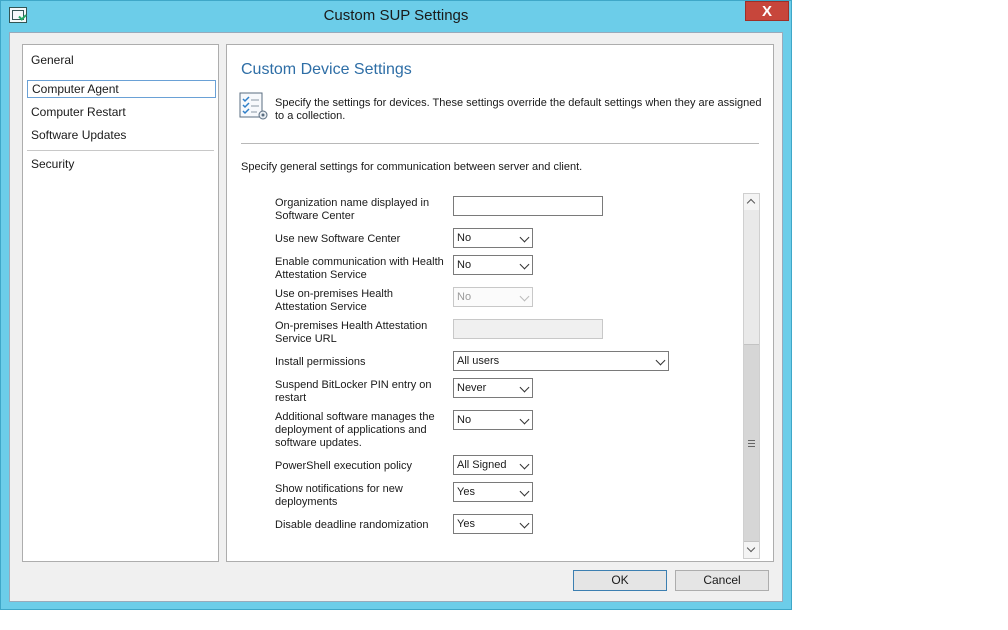 The width and height of the screenshot is (1008, 630). I want to click on new-software-center-value: No, so click(464, 238).